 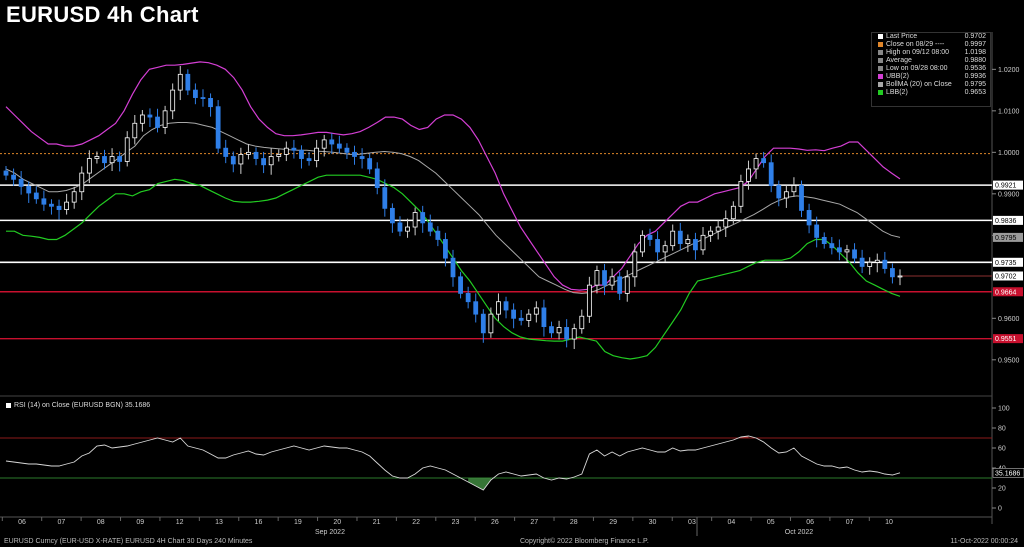 What do you see at coordinates (810, 522) in the screenshot?
I see `day-label: 06` at bounding box center [810, 522].